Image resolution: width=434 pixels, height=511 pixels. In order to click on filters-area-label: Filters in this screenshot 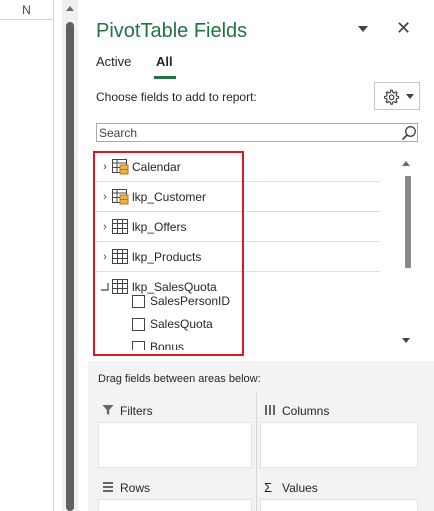, I will do `click(136, 411)`.